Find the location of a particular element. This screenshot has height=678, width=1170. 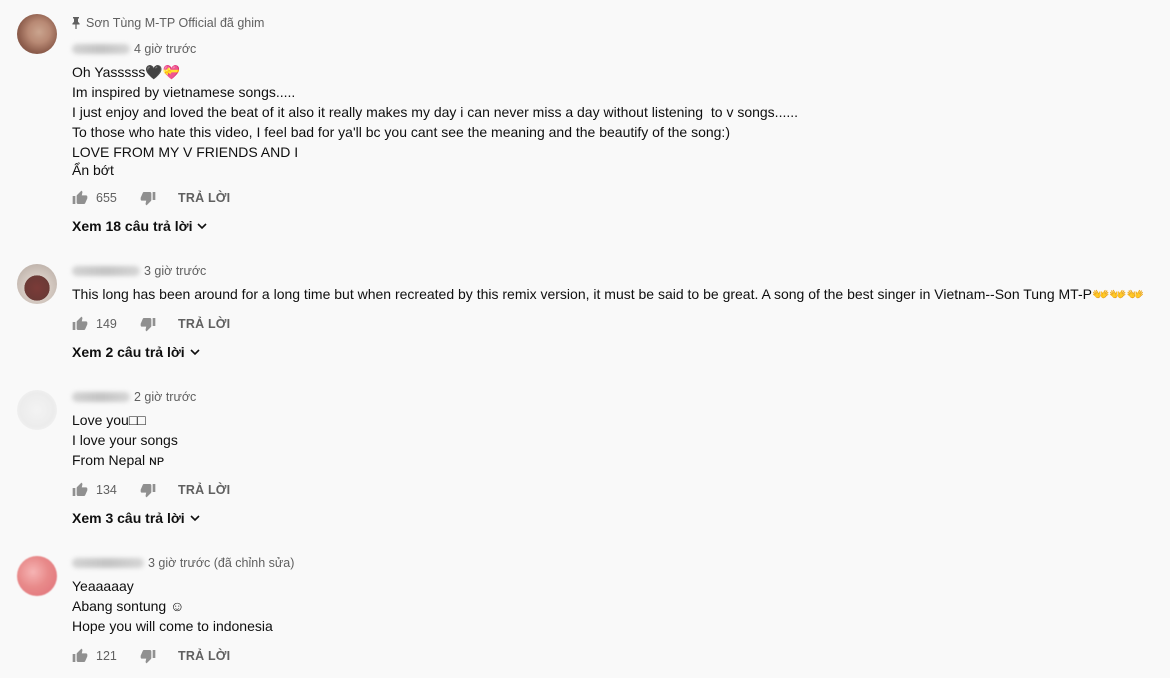

view-replies-label: Xem 18 câu trả lời is located at coordinates (132, 226).